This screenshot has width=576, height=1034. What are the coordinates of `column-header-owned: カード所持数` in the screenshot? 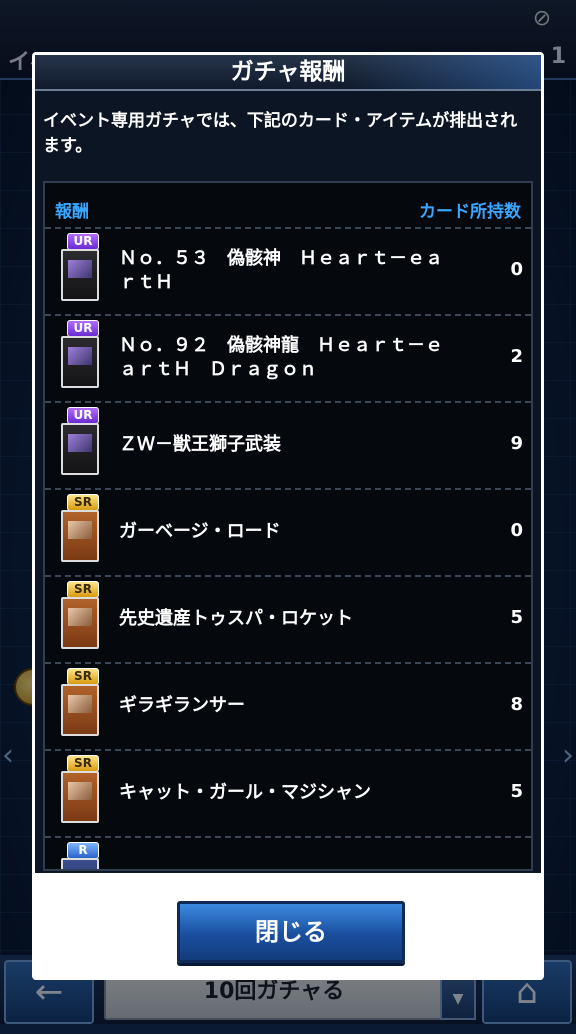 It's located at (470, 212).